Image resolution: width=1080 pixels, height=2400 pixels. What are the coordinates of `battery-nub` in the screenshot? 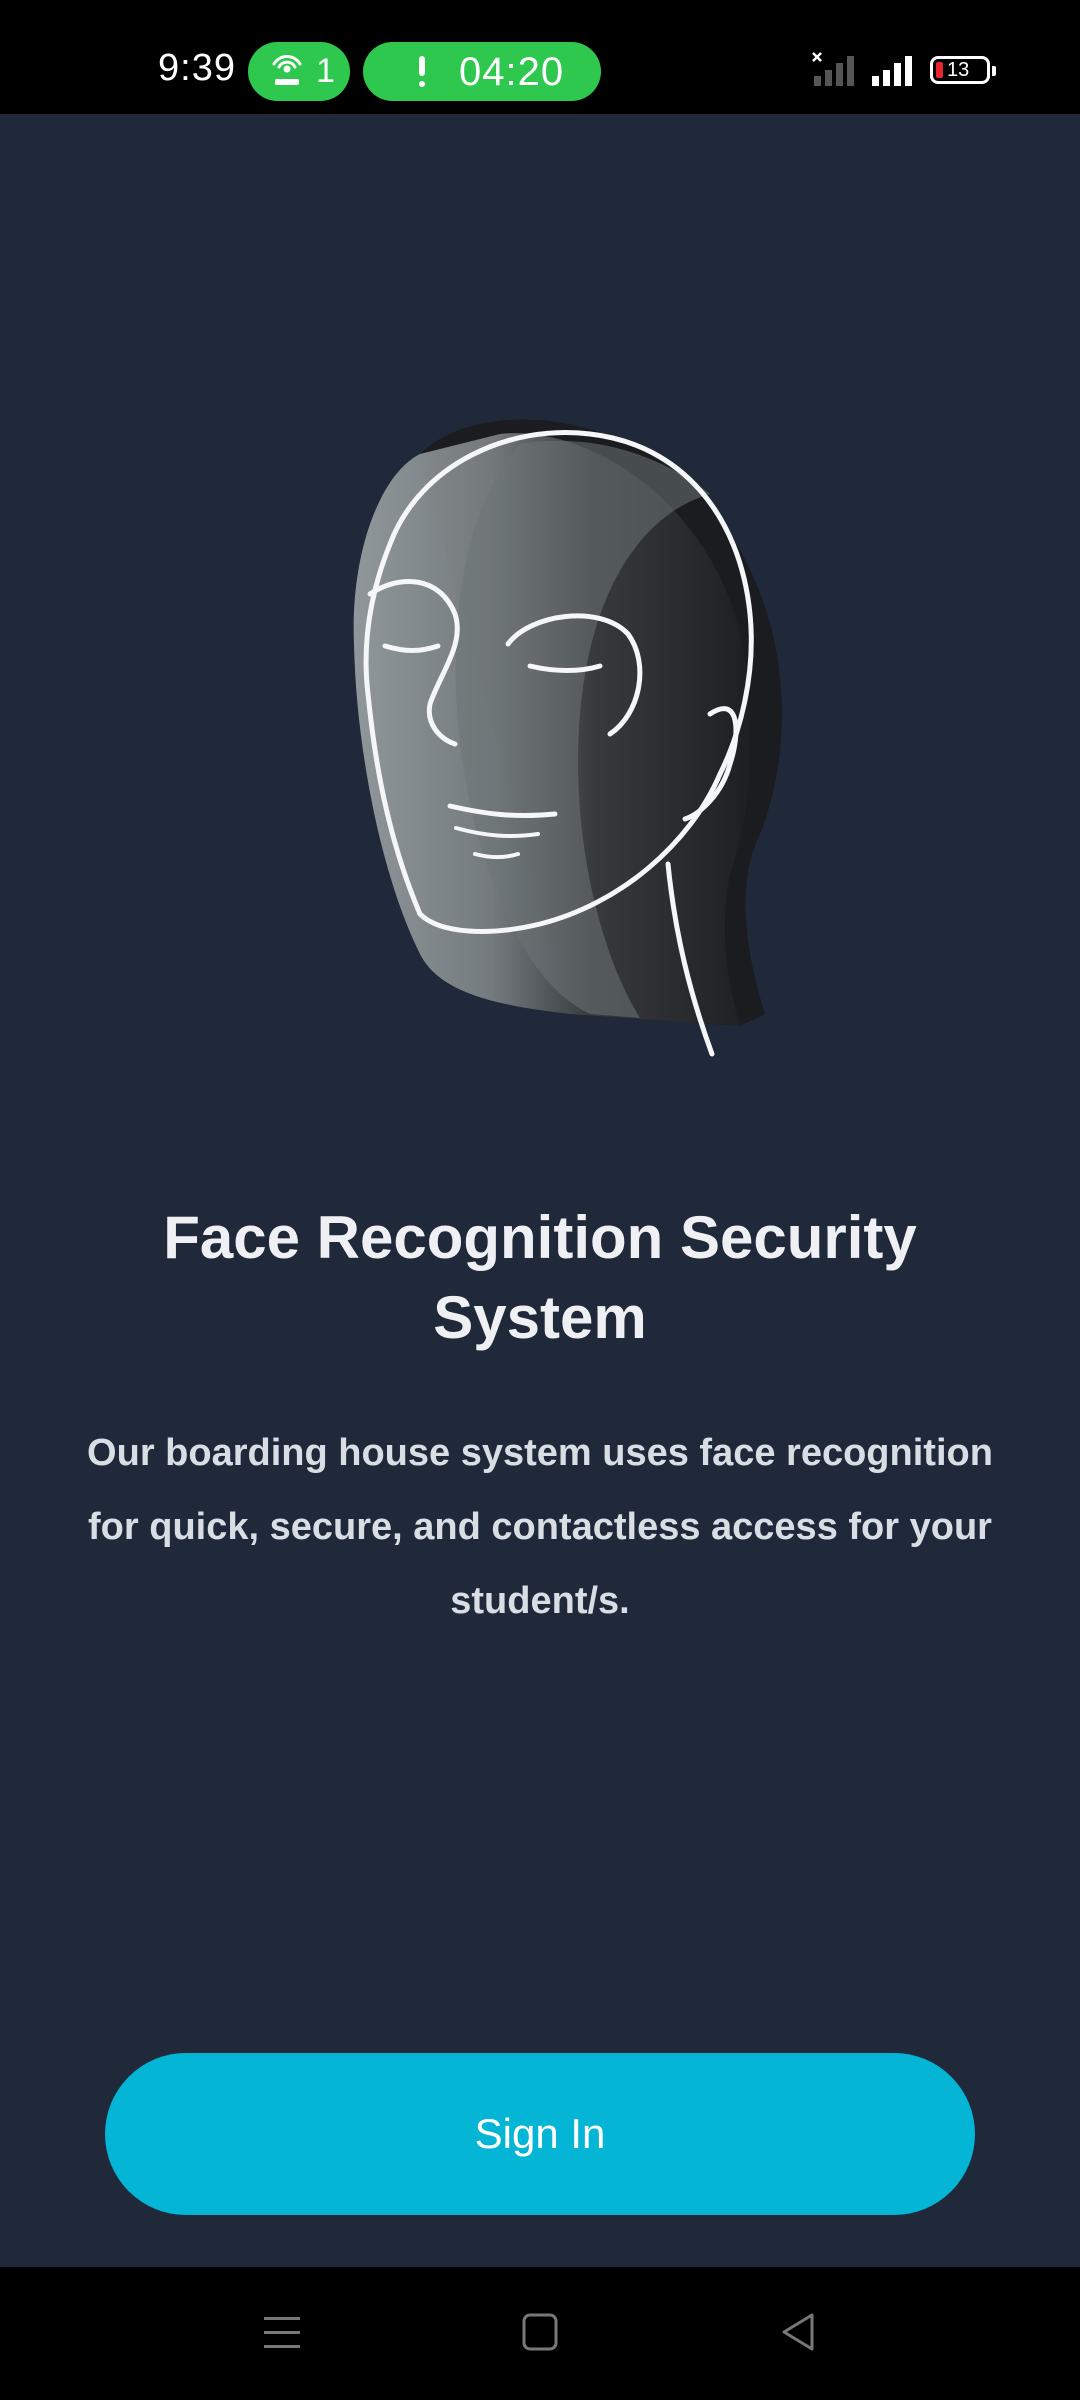 It's located at (994, 71).